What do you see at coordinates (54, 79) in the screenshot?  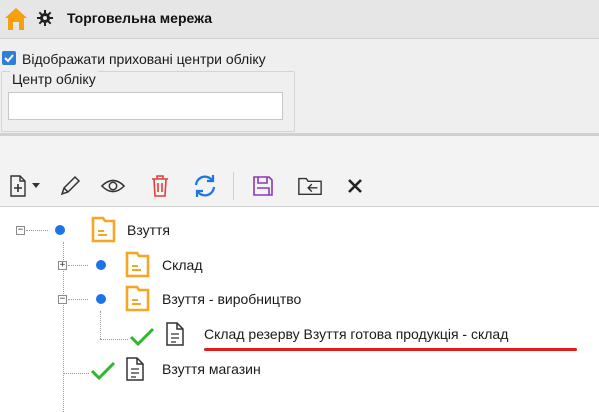 I see `center-label: Центр обліку` at bounding box center [54, 79].